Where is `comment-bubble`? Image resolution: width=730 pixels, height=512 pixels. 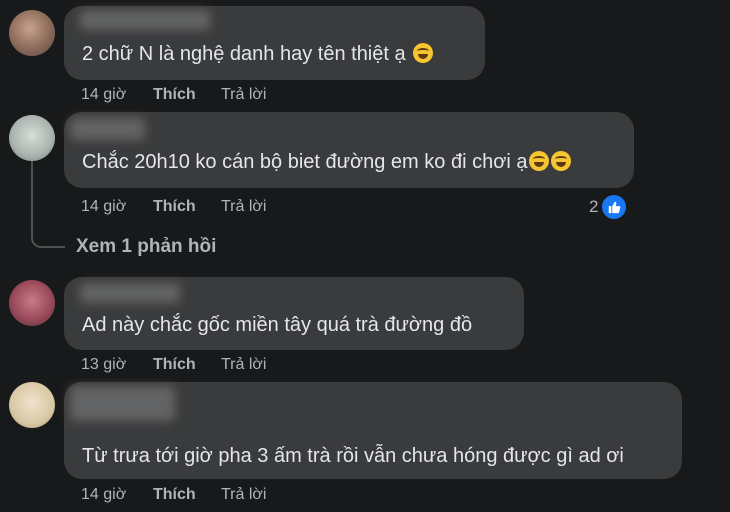
comment-bubble is located at coordinates (349, 150).